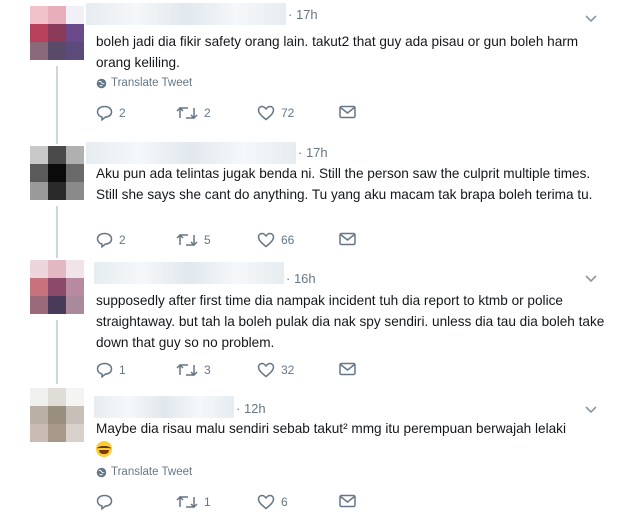  I want to click on like-button: 6, so click(272, 502).